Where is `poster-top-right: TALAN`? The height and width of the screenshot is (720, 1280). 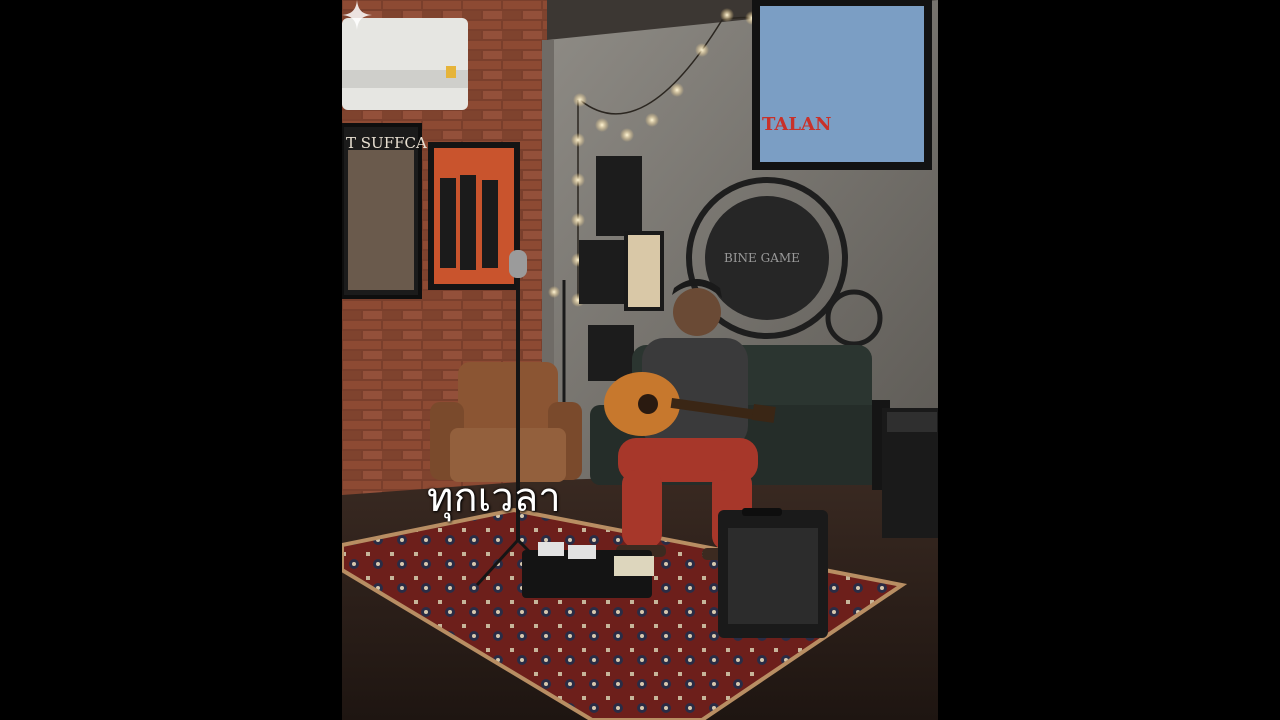
poster-top-right: TALAN is located at coordinates (842, 85).